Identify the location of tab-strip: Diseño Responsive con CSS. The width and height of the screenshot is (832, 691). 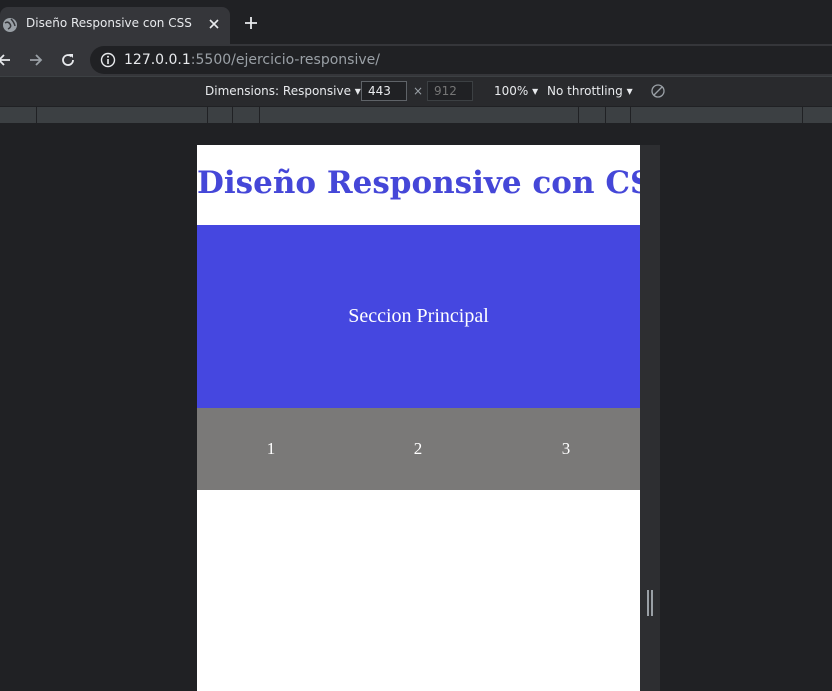
(416, 22).